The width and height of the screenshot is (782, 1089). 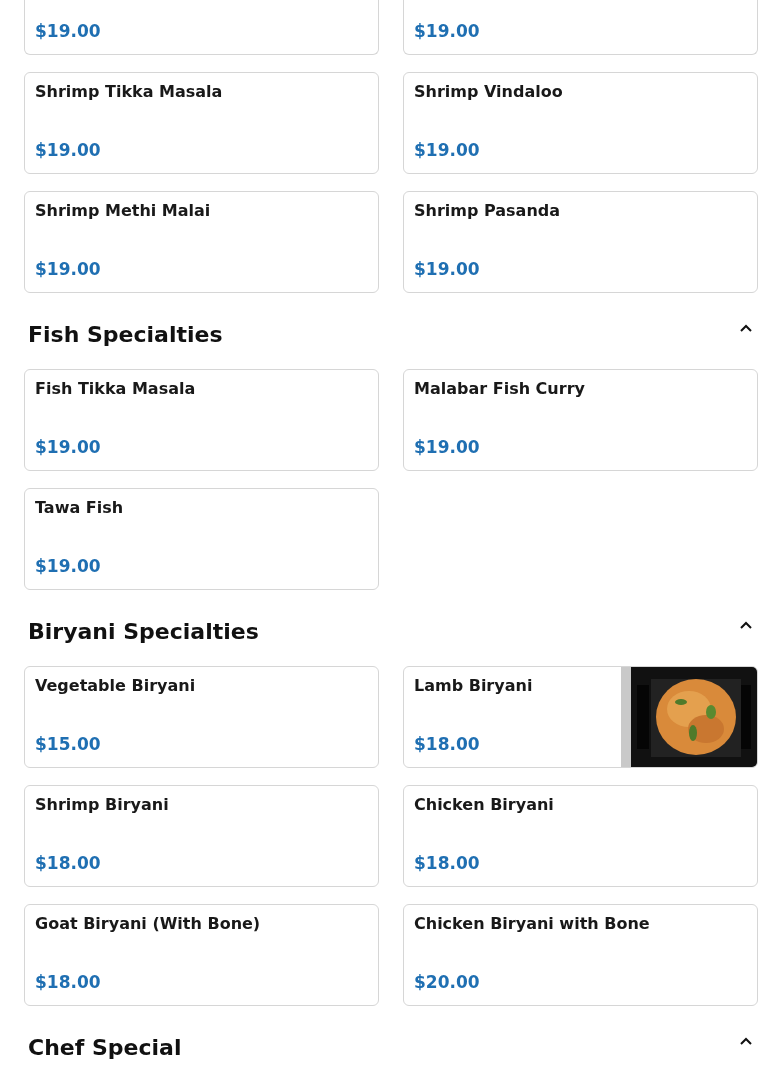 I want to click on item-name: Goat Biryani (With Bone), so click(x=148, y=924).